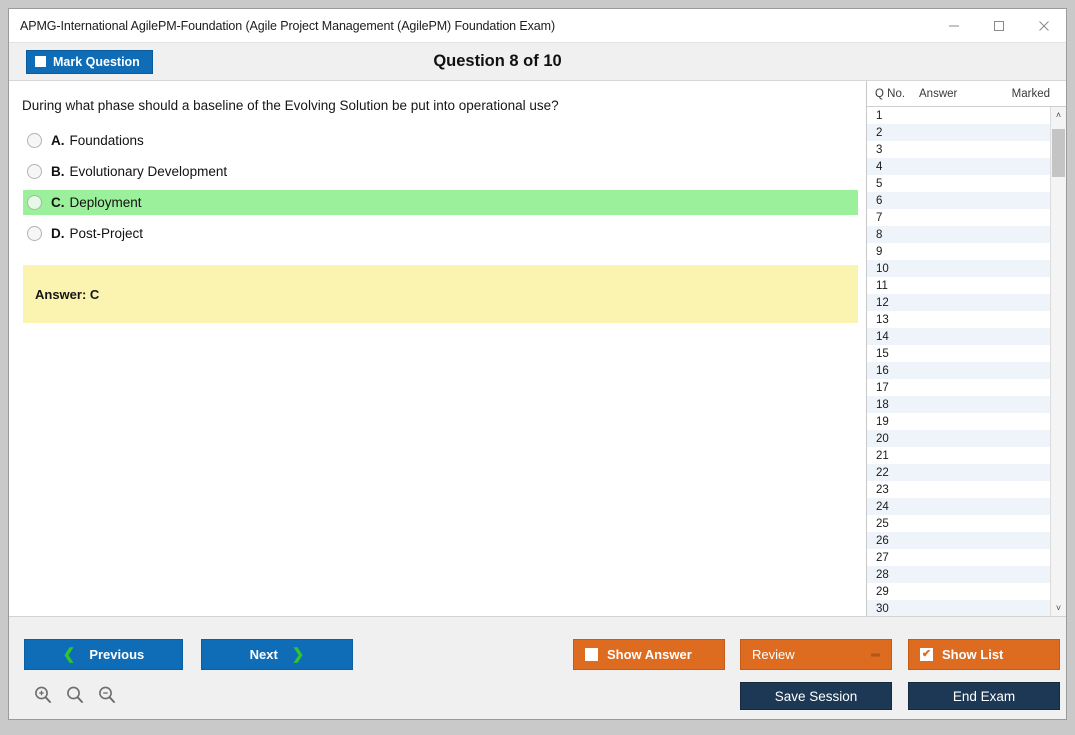 This screenshot has width=1075, height=735. Describe the element at coordinates (958, 608) in the screenshot. I see `question-list-row: 30` at that location.